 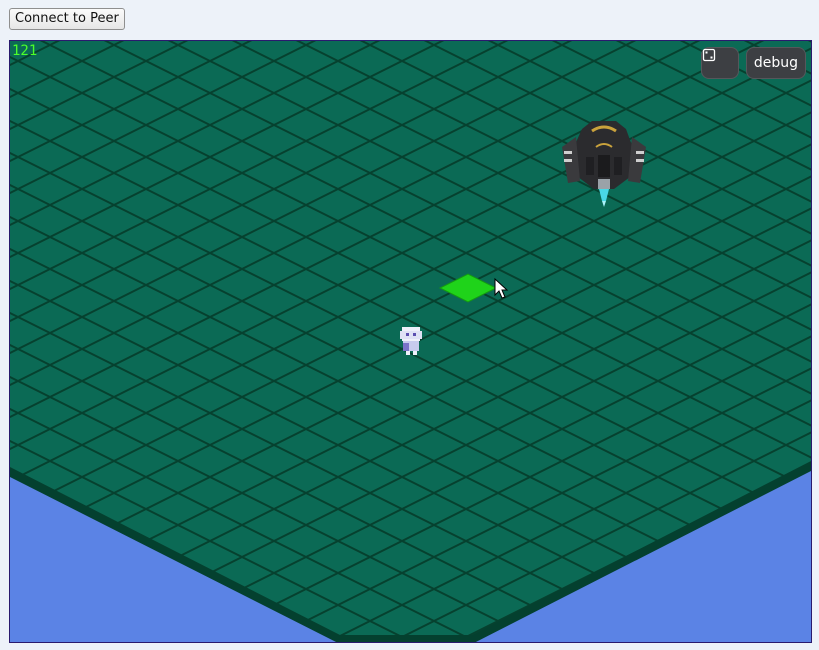 I want to click on fps-counter: 121, so click(x=25, y=51).